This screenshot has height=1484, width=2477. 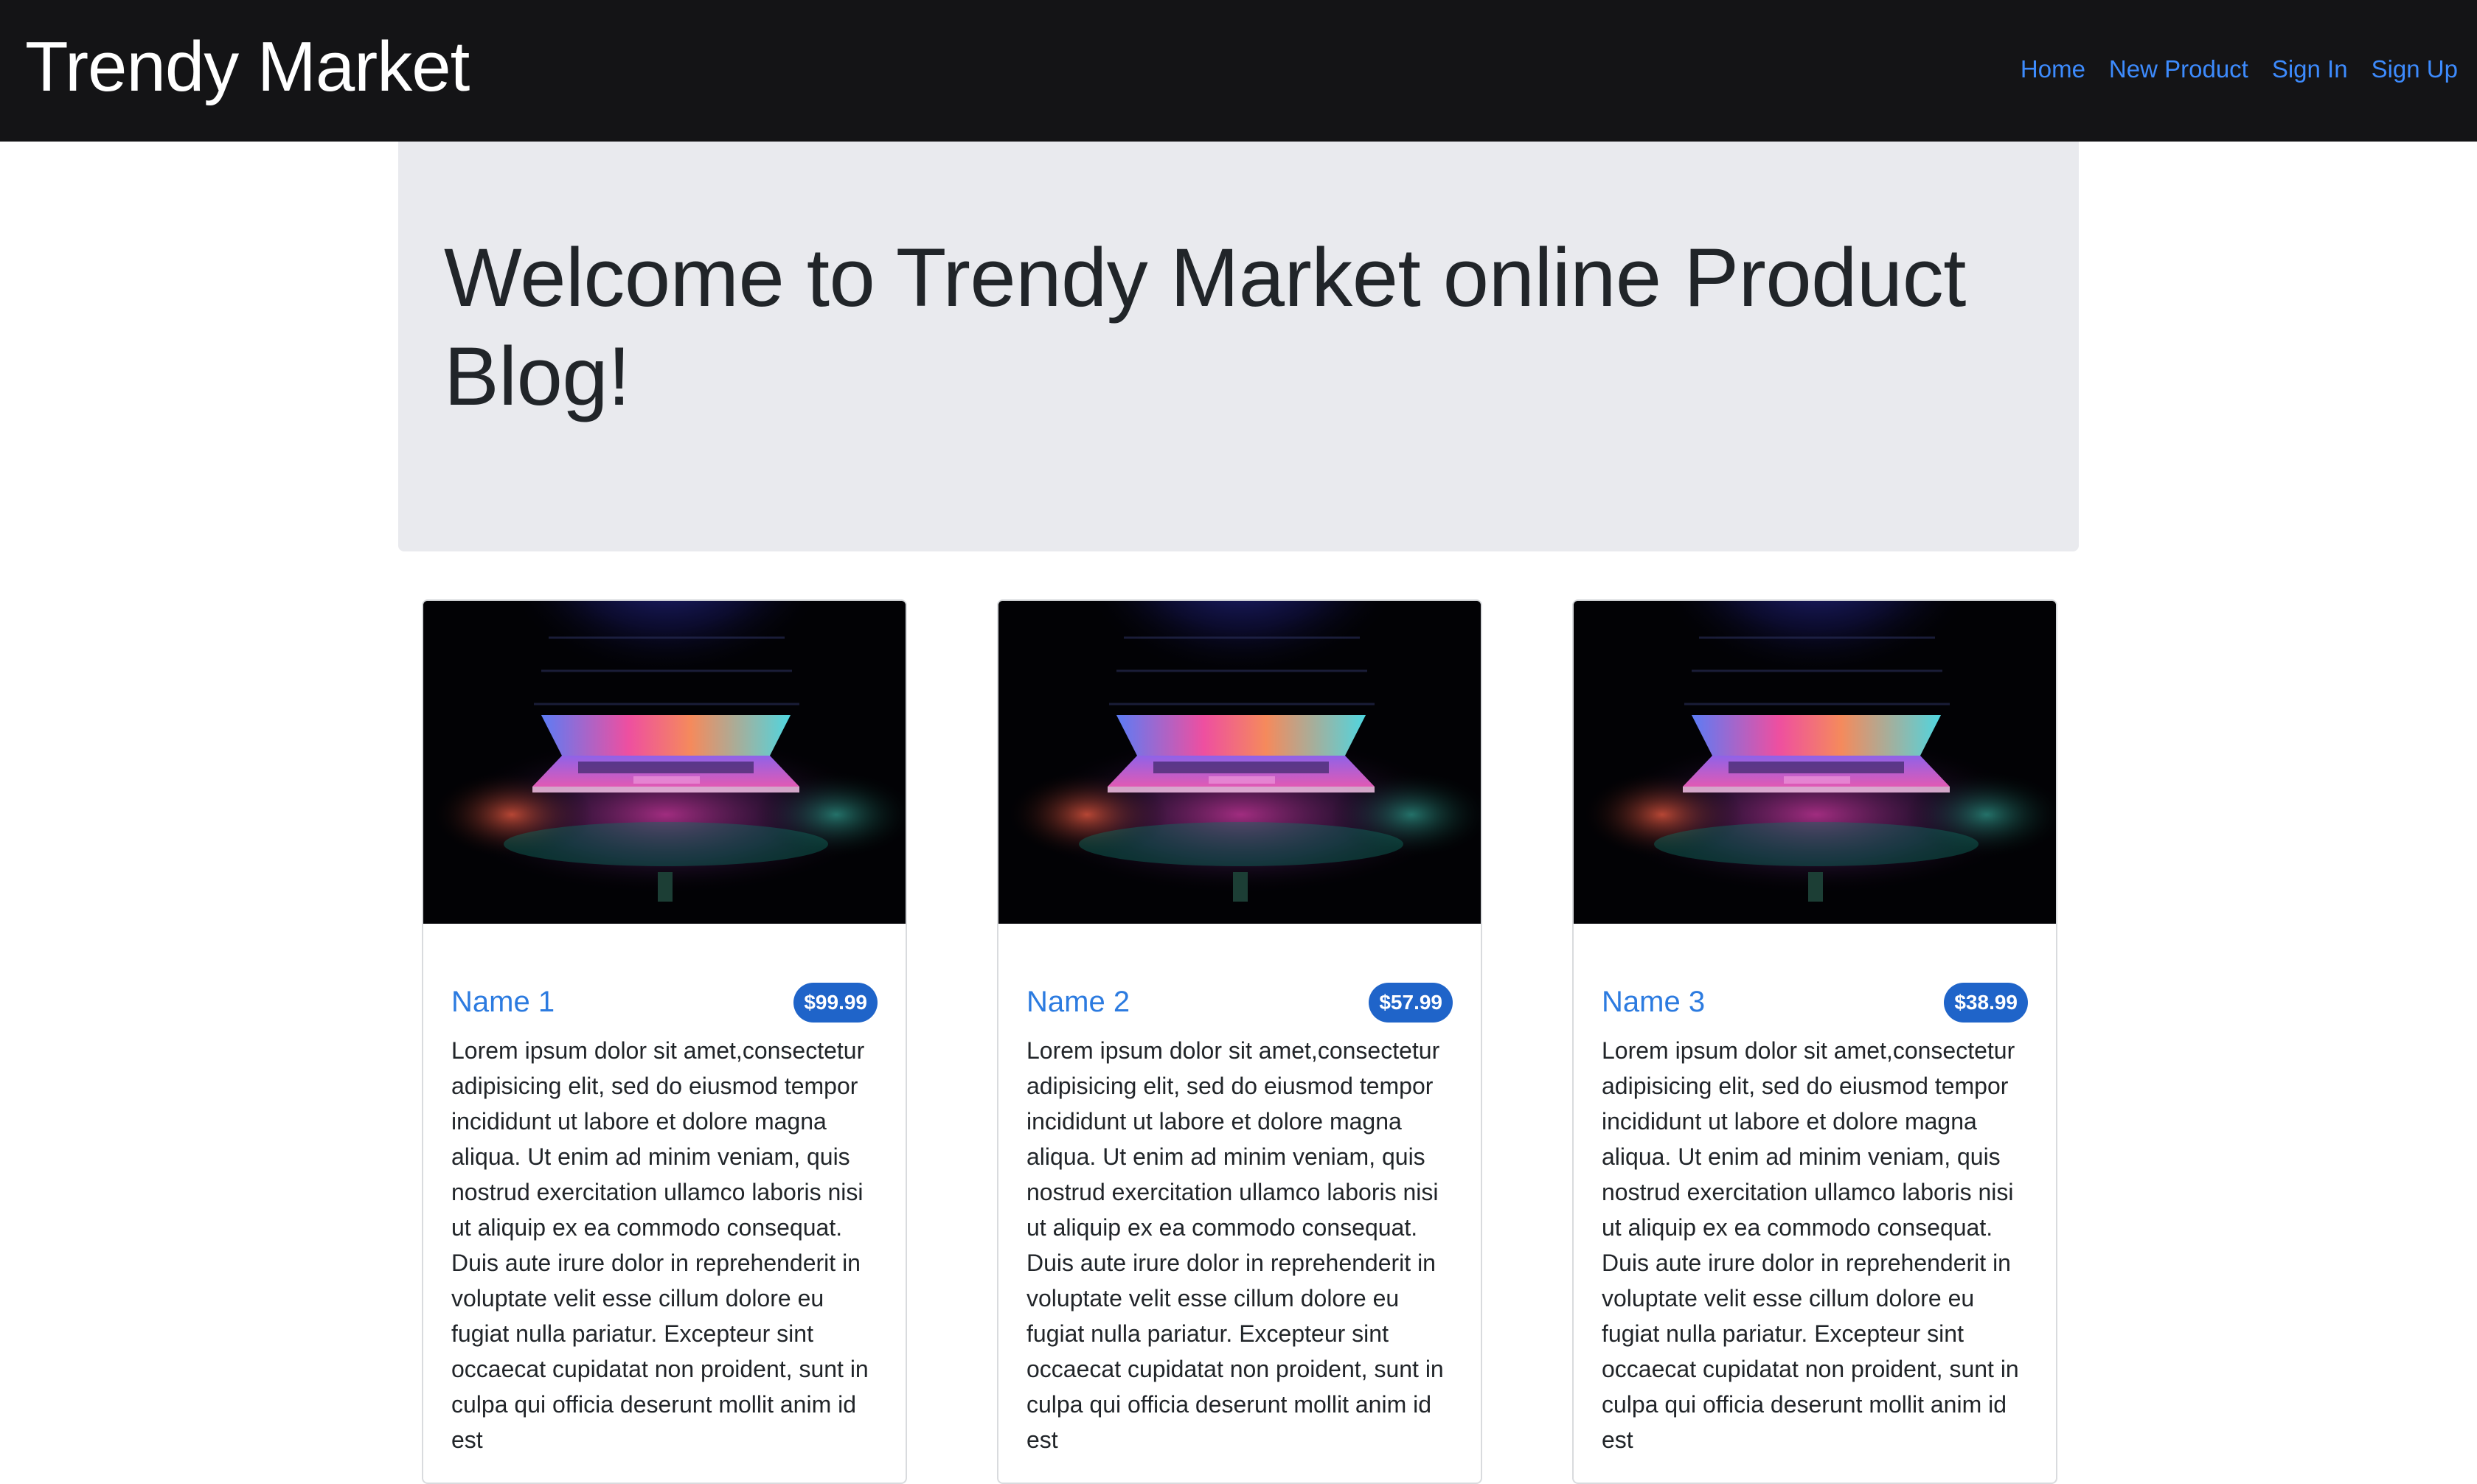 I want to click on nav-link-home: Home, so click(x=2053, y=69).